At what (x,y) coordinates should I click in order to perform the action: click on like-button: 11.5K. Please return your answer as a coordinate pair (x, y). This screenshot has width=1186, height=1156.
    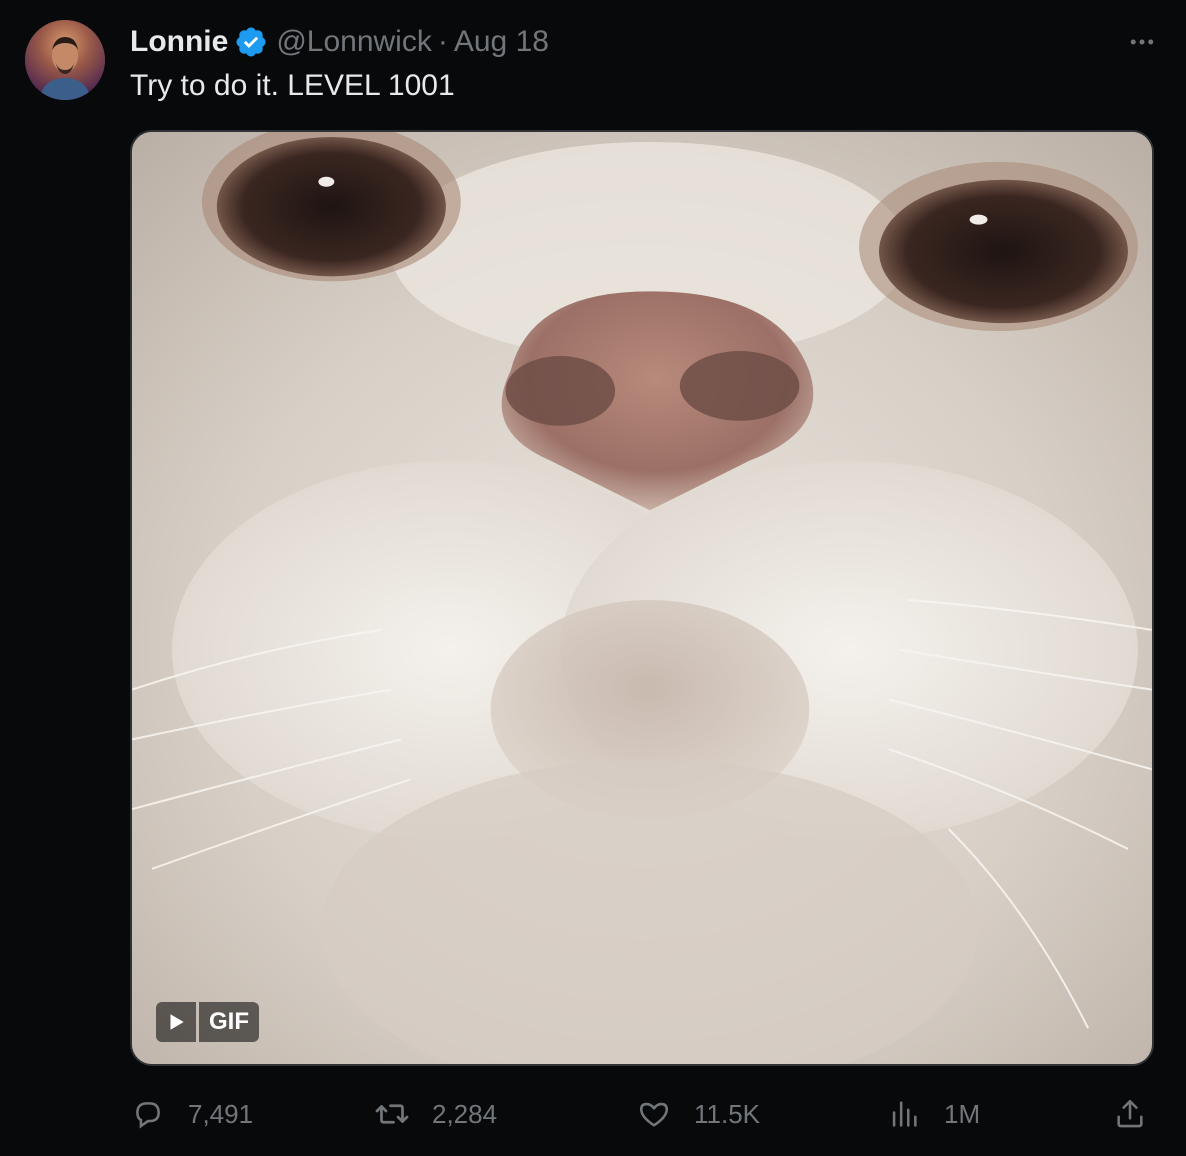
    Looking at the image, I should click on (698, 1114).